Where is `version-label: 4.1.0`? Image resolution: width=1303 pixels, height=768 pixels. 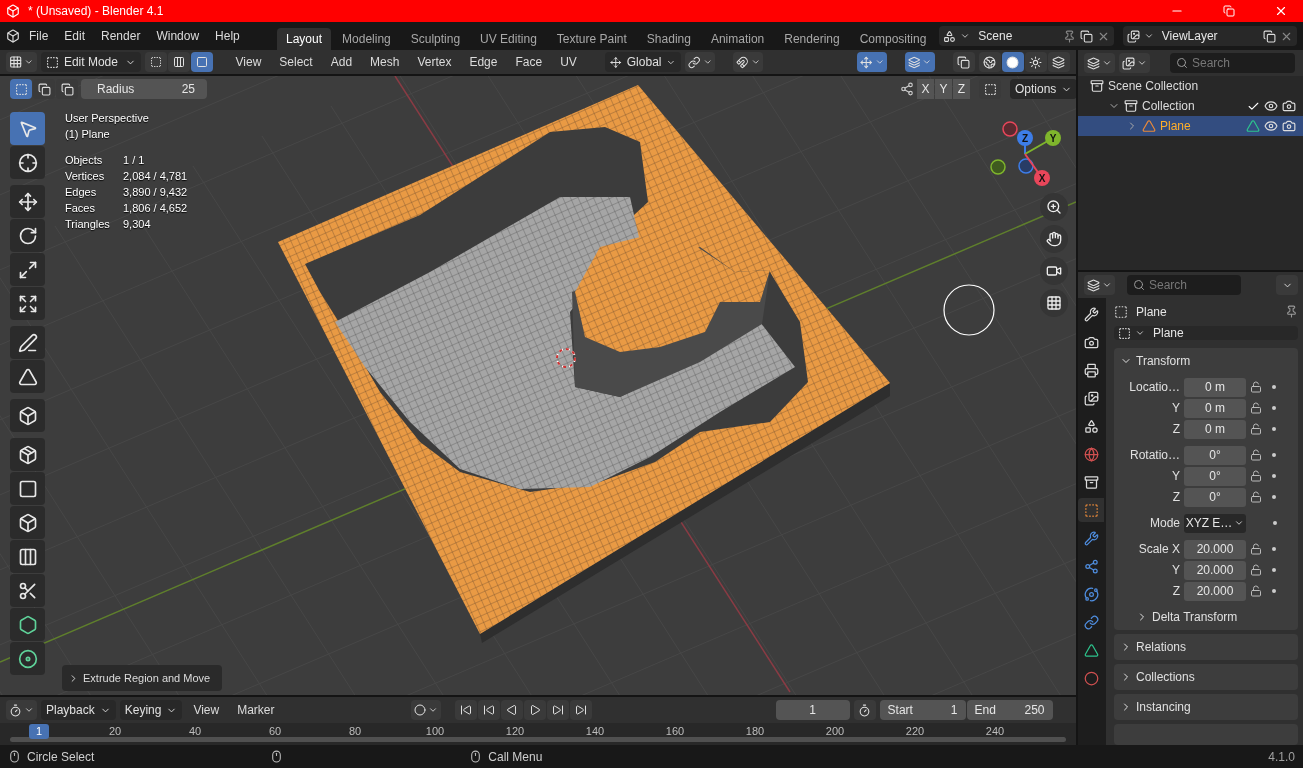 version-label: 4.1.0 is located at coordinates (1281, 756).